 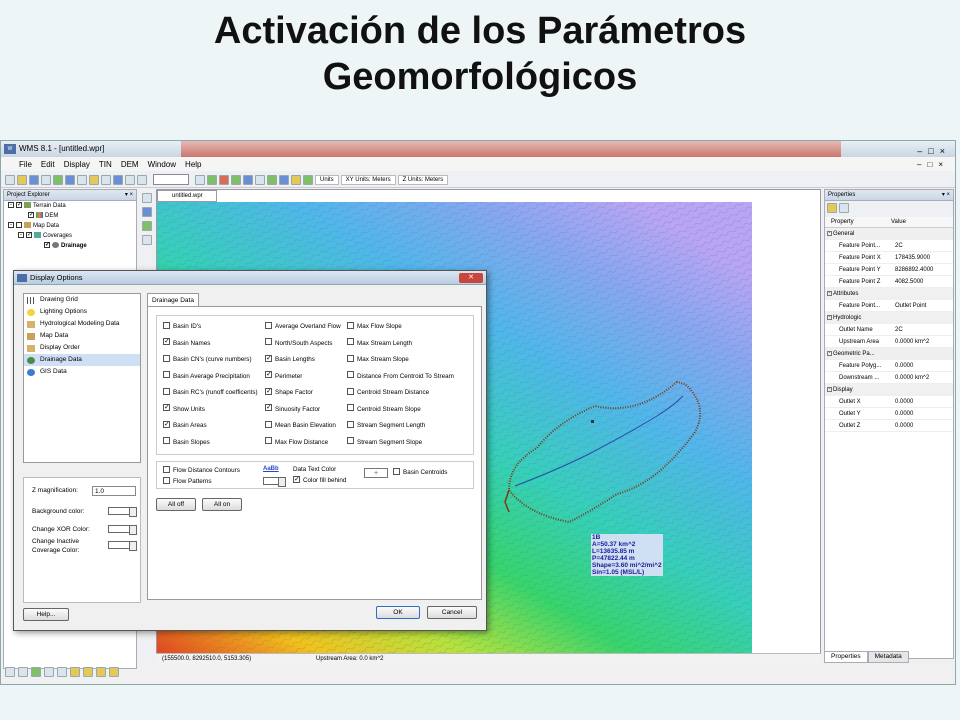 What do you see at coordinates (452, 612) in the screenshot?
I see `cancel-button: Cancel` at bounding box center [452, 612].